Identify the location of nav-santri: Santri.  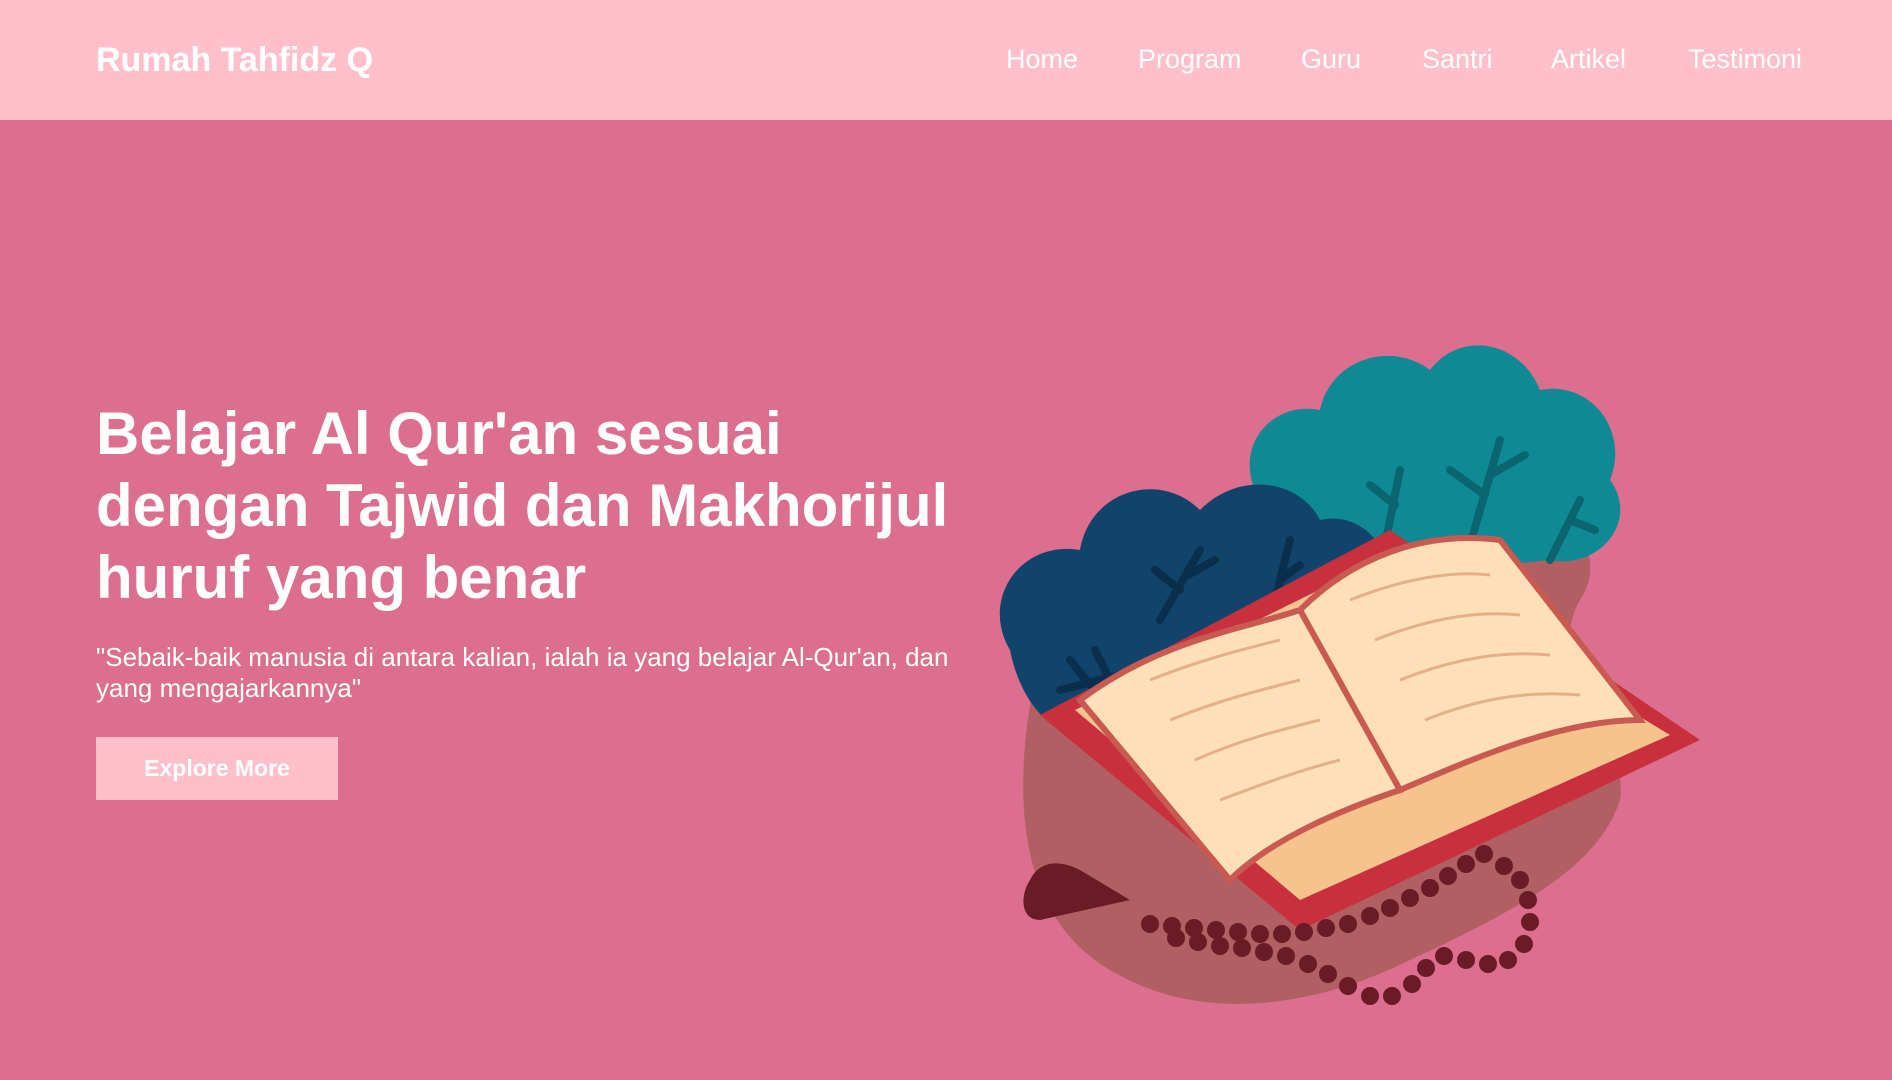
(1457, 59).